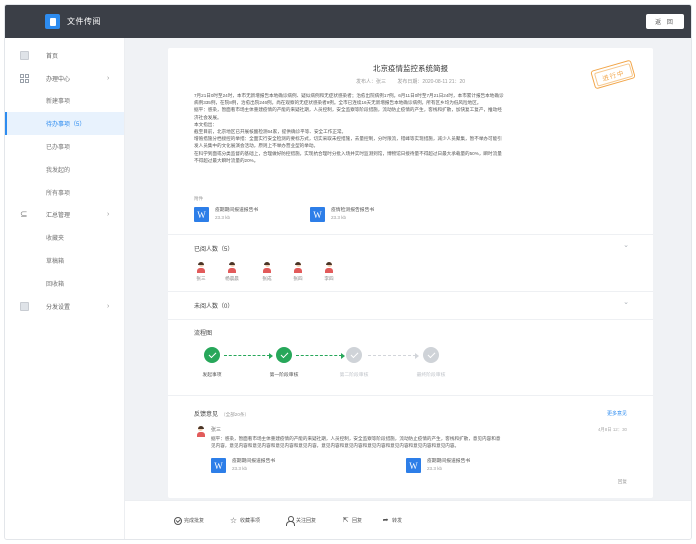 The height and width of the screenshot is (544, 696). What do you see at coordinates (58, 148) in the screenshot?
I see `sidebar-item-label: 已办事项` at bounding box center [58, 148].